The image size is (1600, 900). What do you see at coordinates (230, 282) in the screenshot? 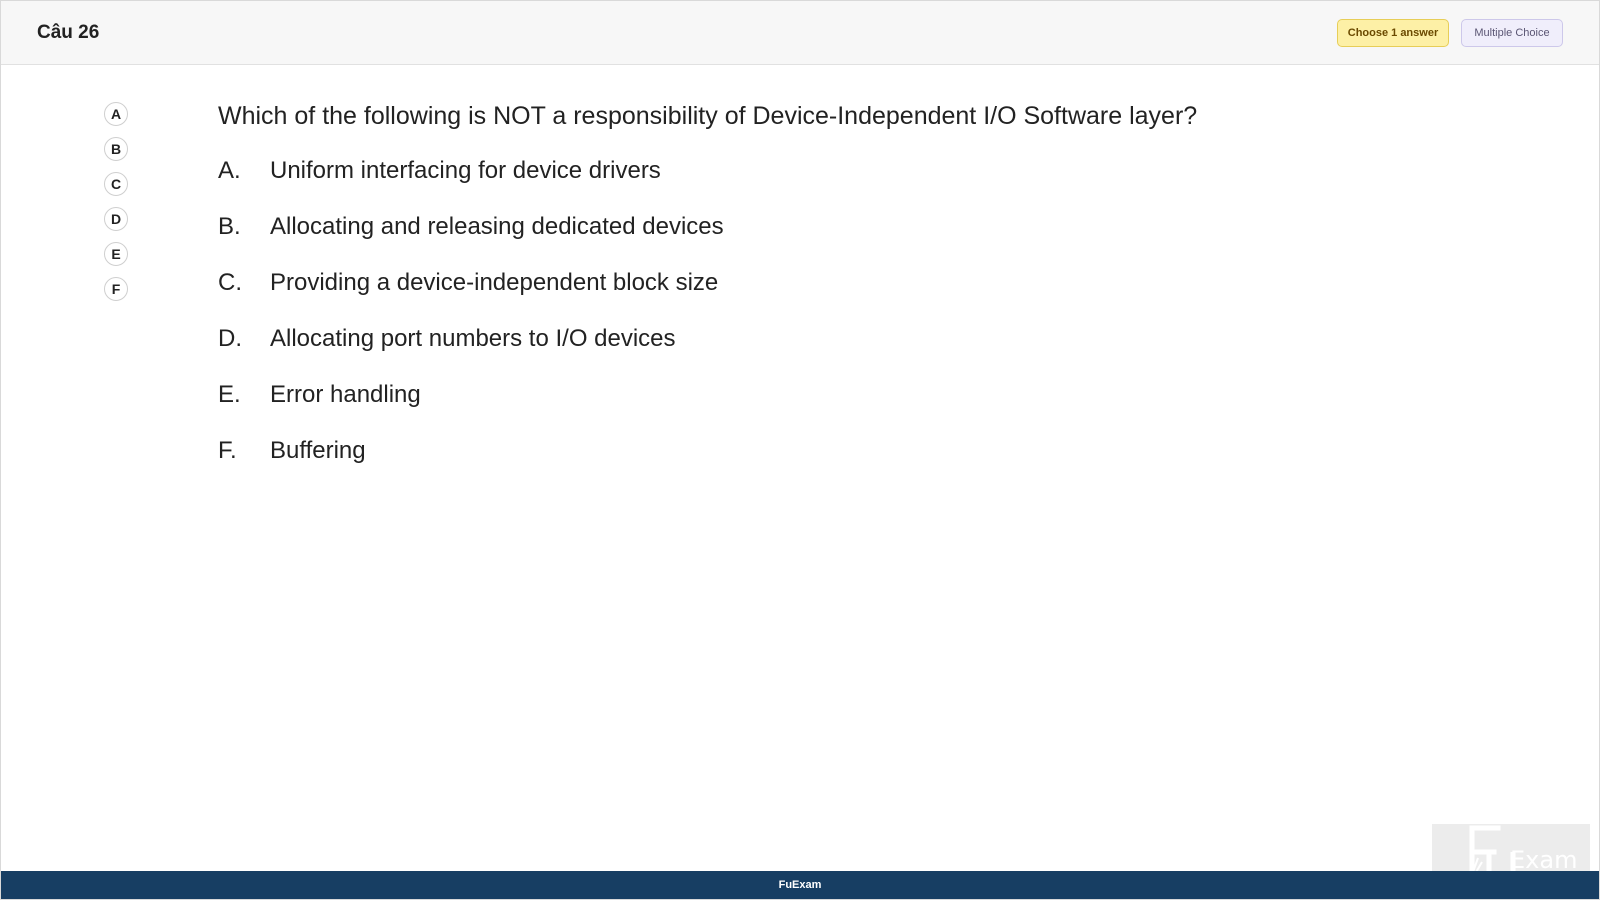
I see `option-letter: C.` at bounding box center [230, 282].